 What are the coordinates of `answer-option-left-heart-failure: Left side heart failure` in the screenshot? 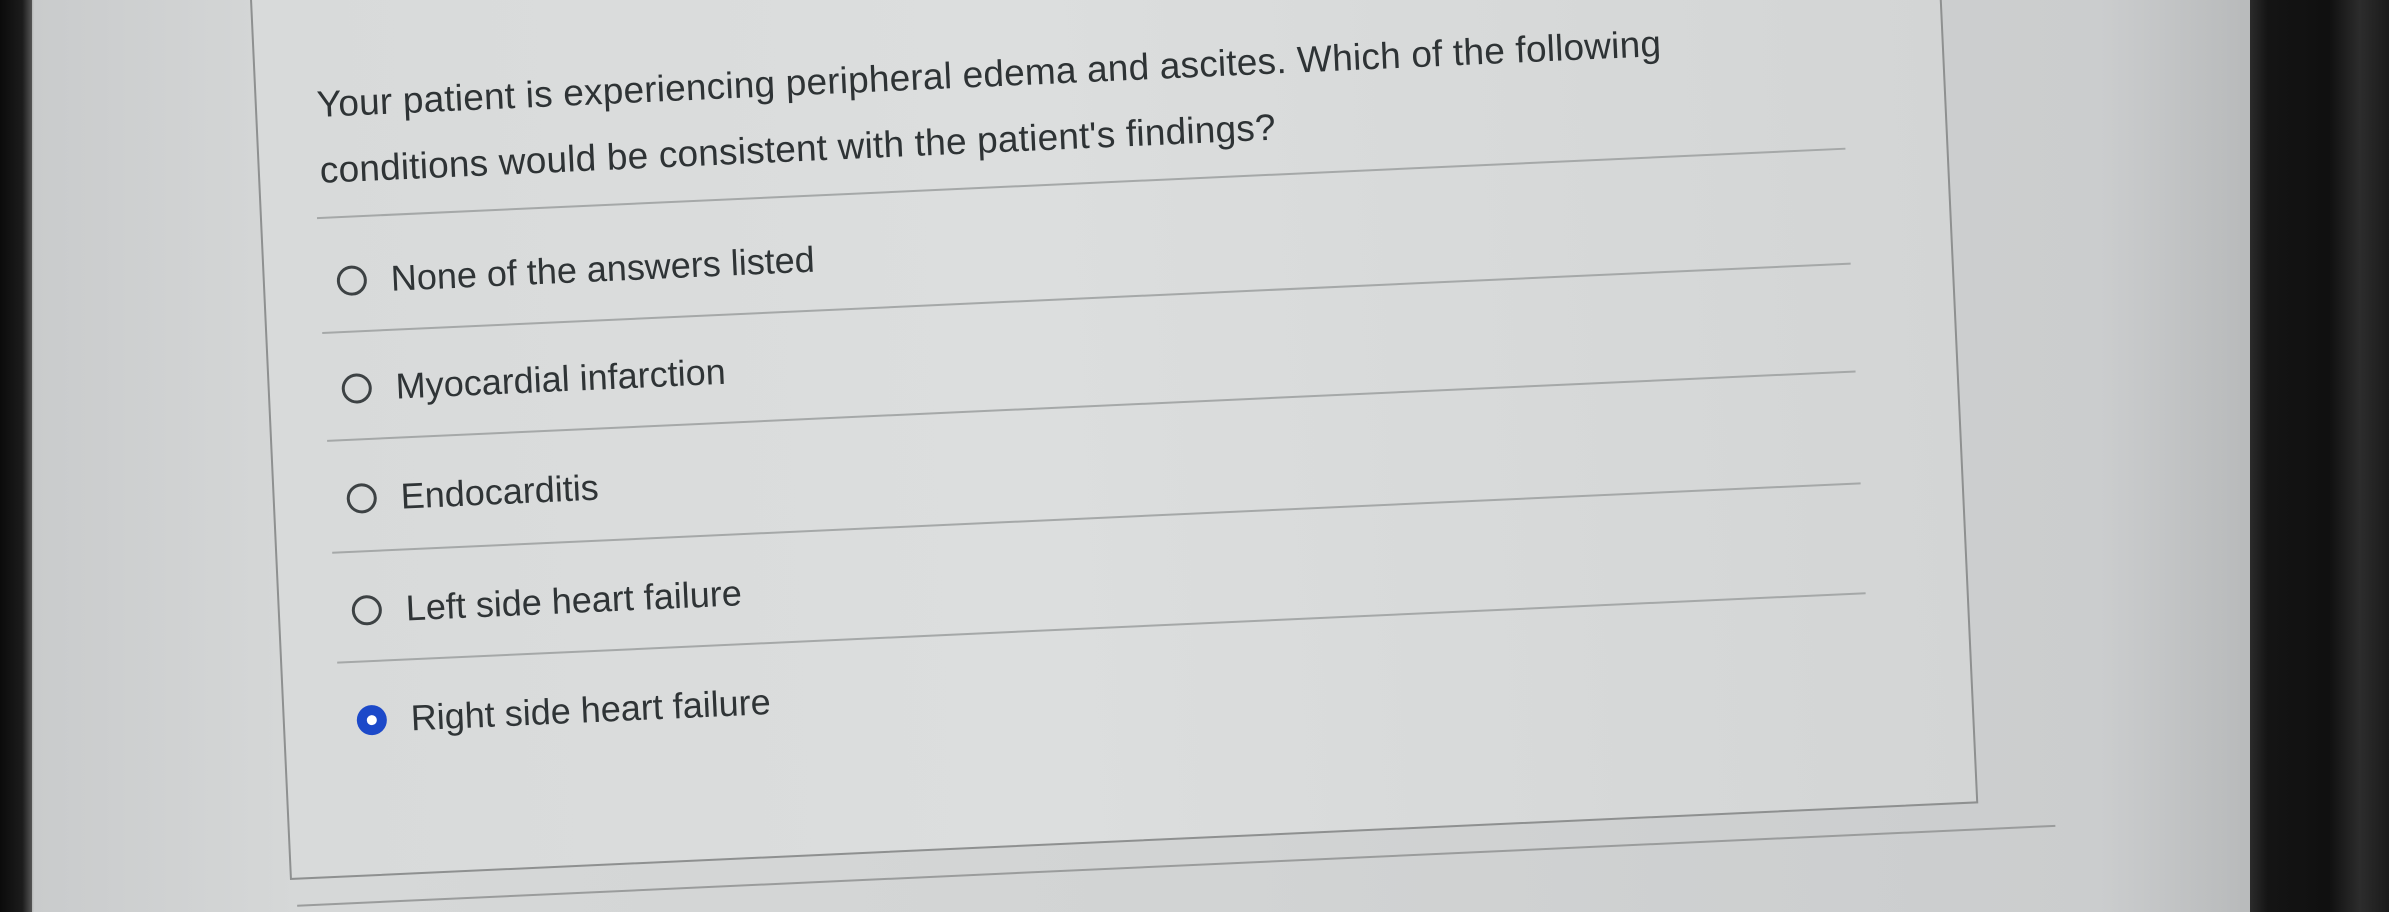 It's located at (546, 602).